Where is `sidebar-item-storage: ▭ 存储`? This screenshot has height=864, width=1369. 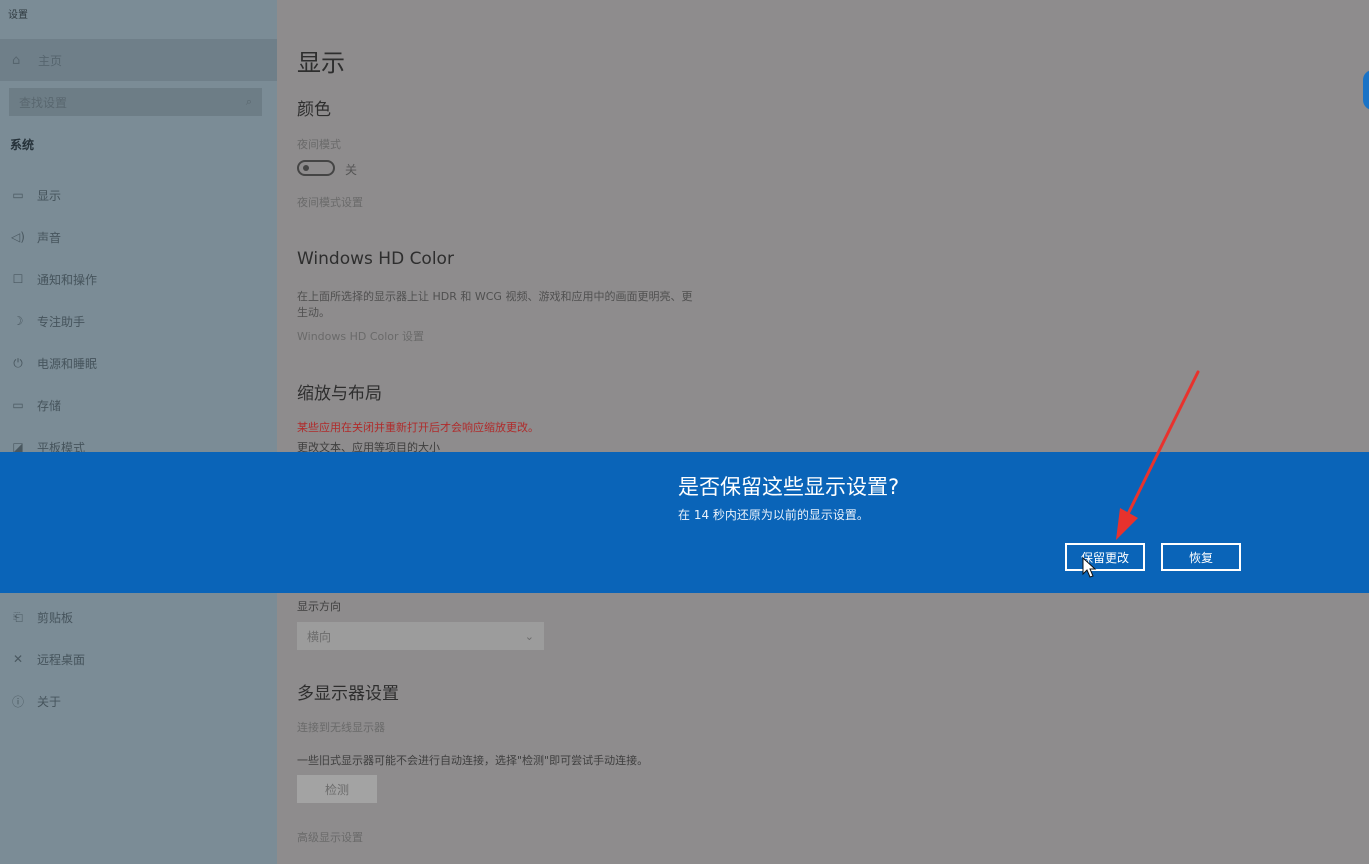 sidebar-item-storage: ▭ 存储 is located at coordinates (138, 405).